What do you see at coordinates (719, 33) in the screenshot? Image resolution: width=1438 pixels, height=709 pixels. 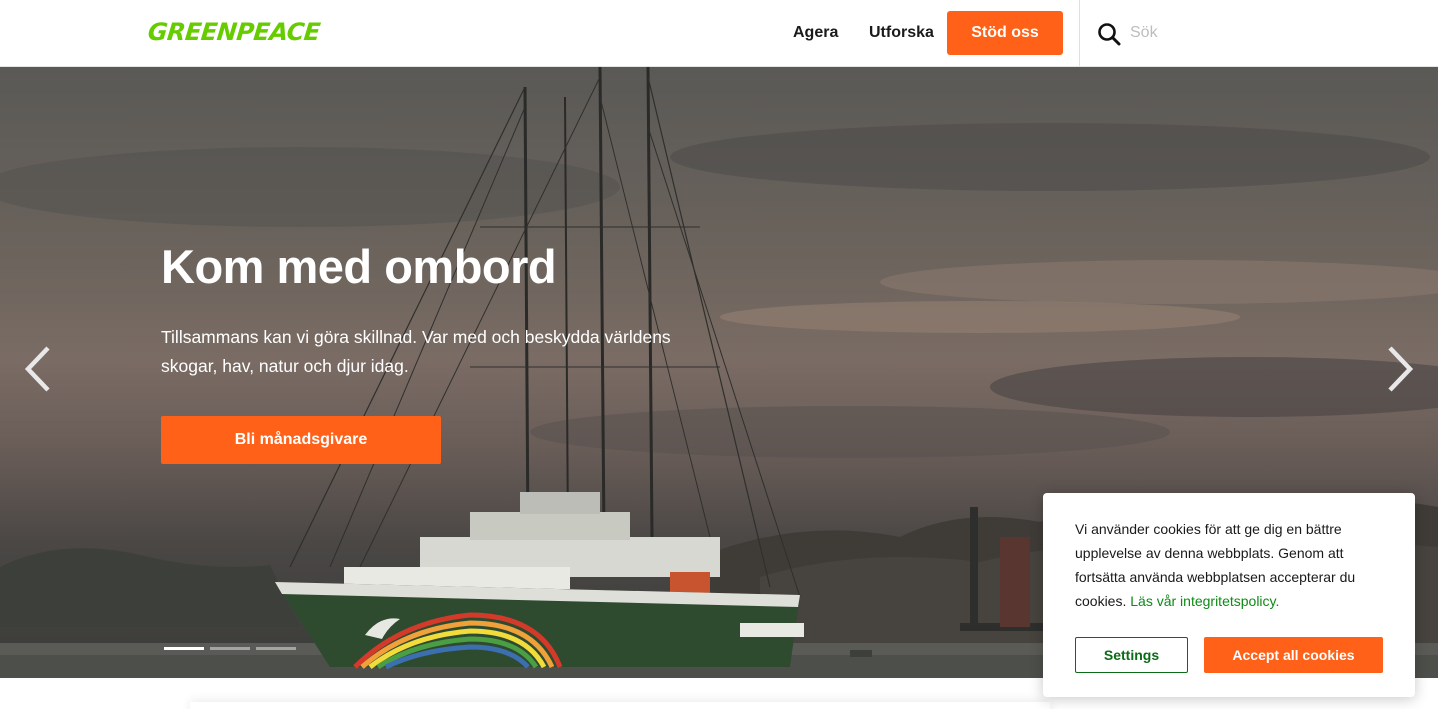 I see `site-header: GREENPEACE Agera Utforska Stöd oss` at bounding box center [719, 33].